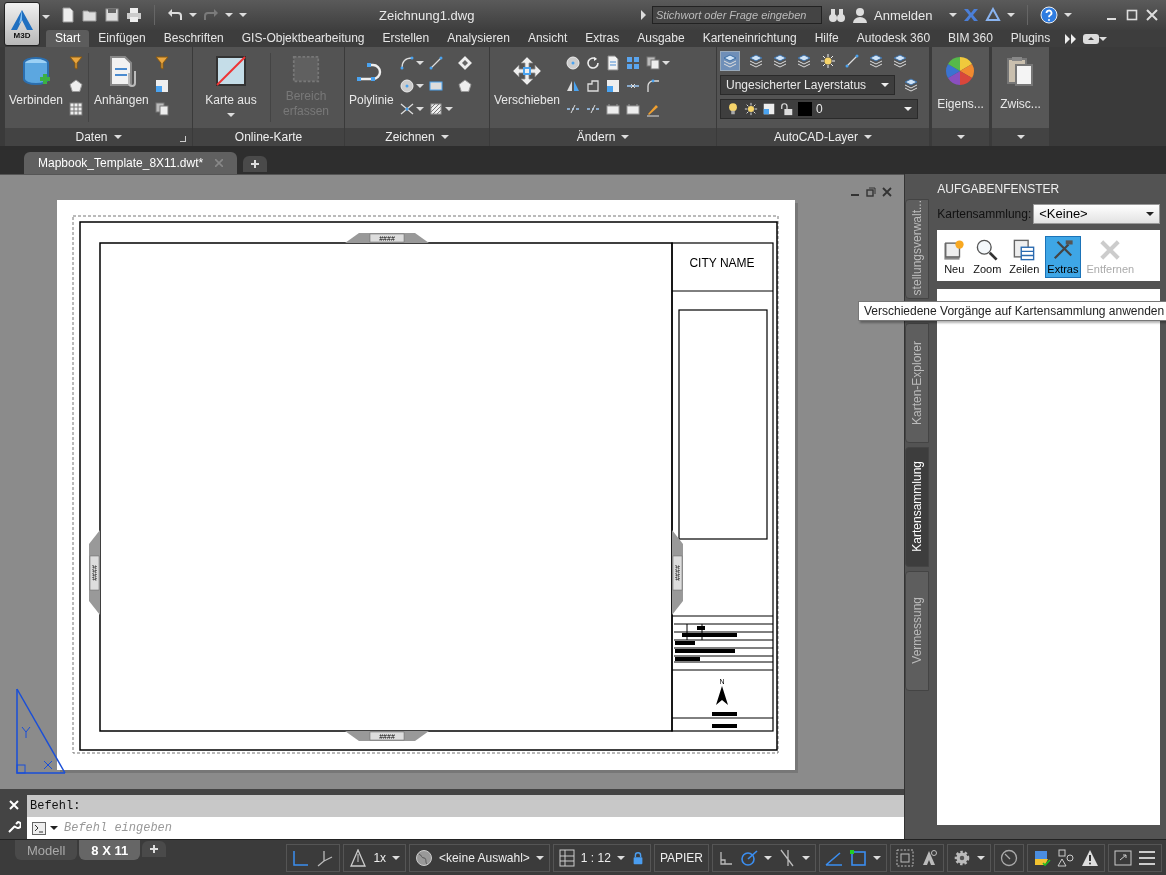 The height and width of the screenshot is (875, 1166). Describe the element at coordinates (68, 38) in the screenshot. I see `ribbon-tab: Start` at that location.